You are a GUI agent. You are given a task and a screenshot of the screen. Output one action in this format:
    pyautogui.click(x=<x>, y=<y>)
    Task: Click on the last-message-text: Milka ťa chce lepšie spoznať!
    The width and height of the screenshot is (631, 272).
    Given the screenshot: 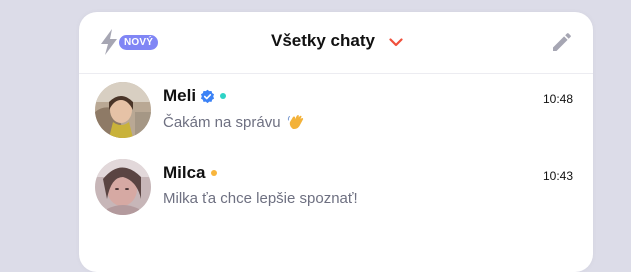 What is the action you would take?
    pyautogui.click(x=260, y=198)
    